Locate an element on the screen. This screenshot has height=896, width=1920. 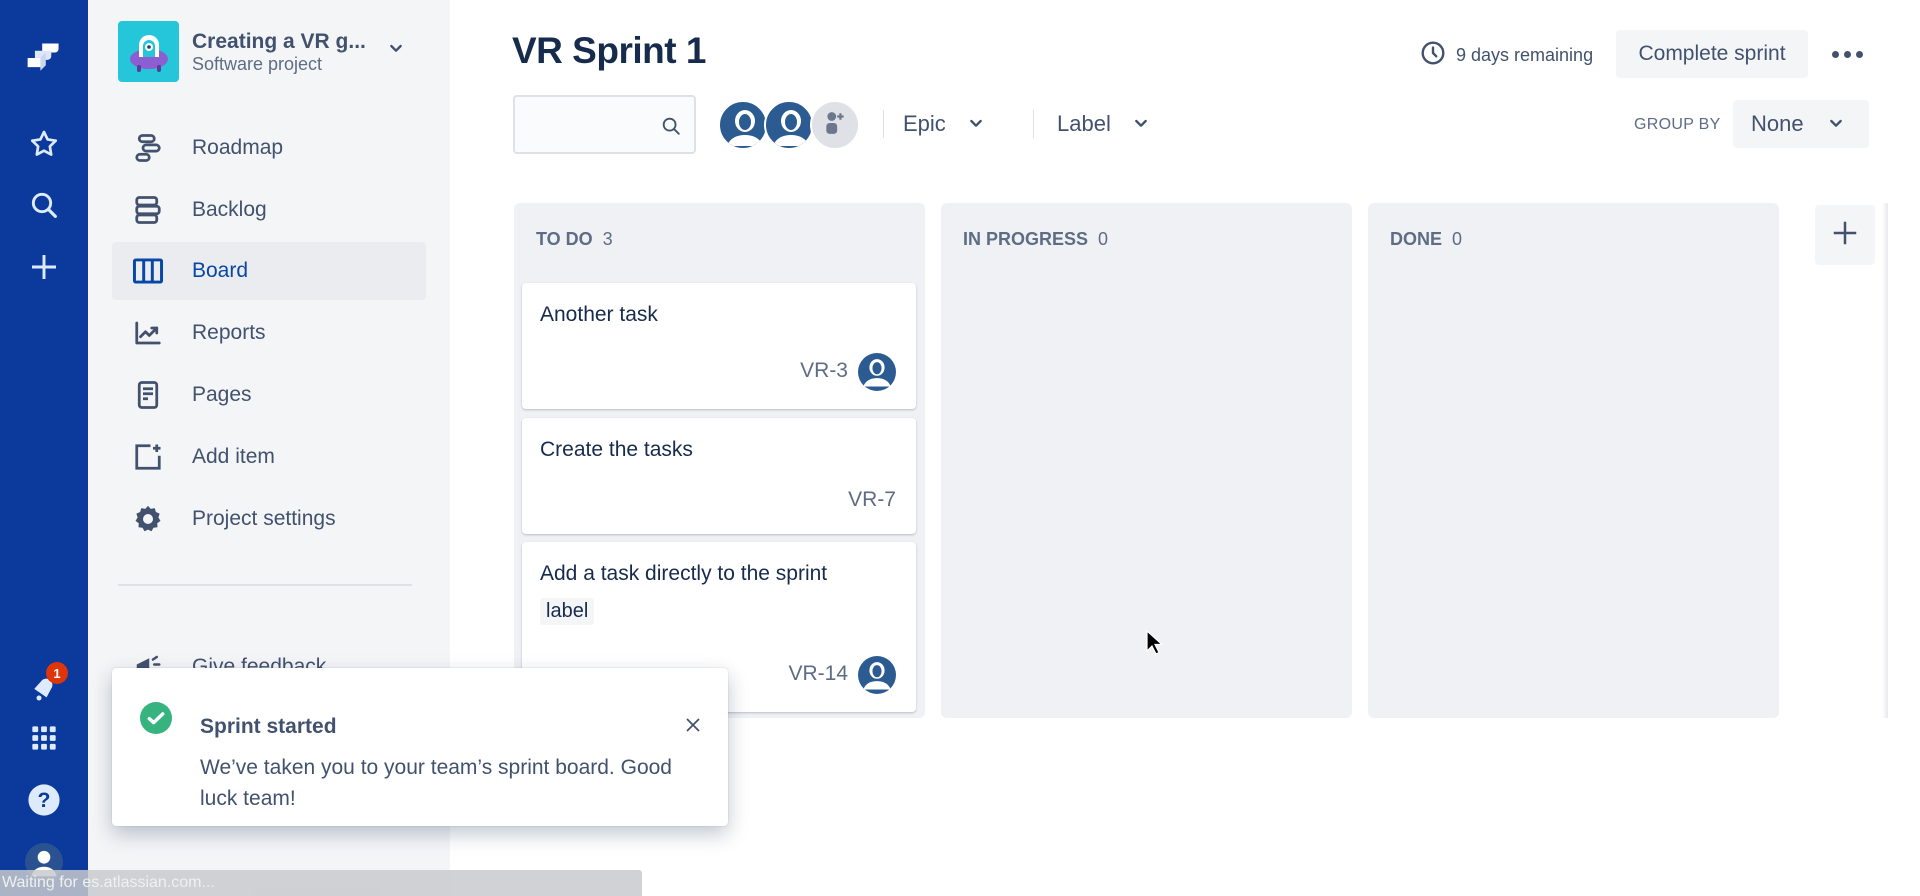
sidebar-divider is located at coordinates (265, 585).